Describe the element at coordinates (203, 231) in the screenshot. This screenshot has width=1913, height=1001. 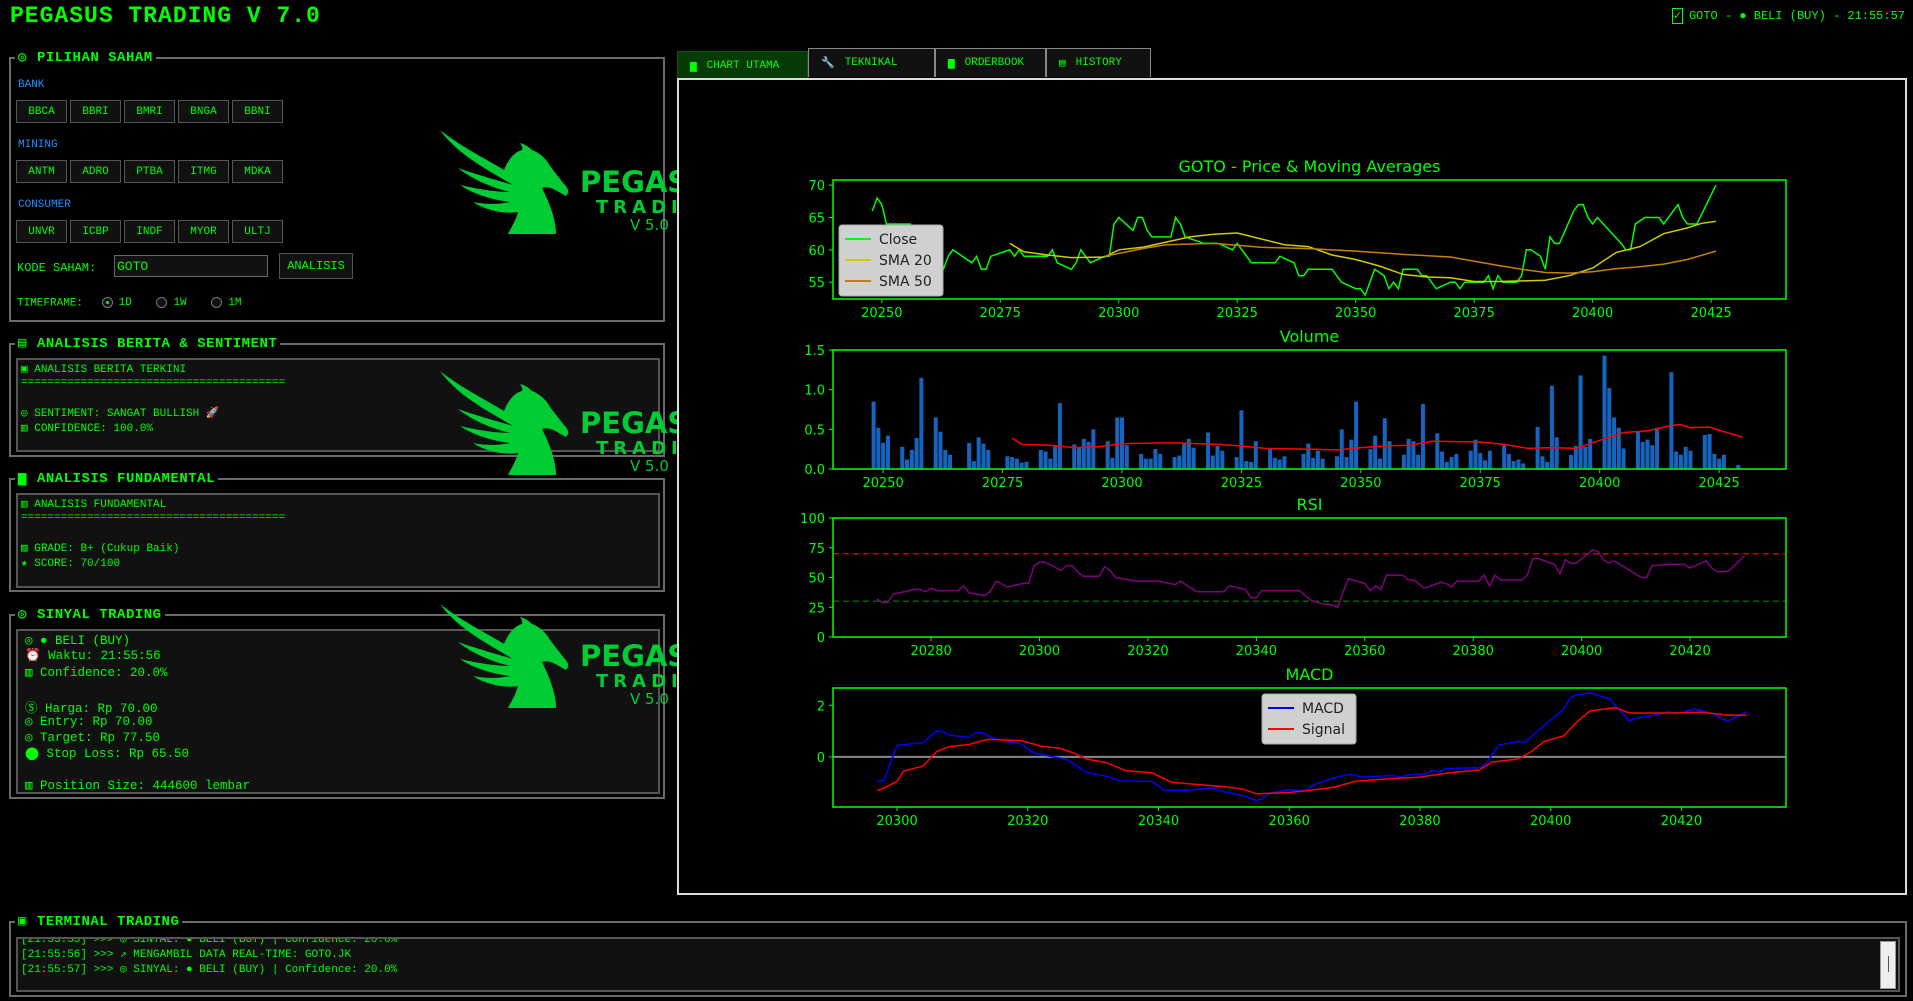
I see `stock-button-myor: MYOR` at that location.